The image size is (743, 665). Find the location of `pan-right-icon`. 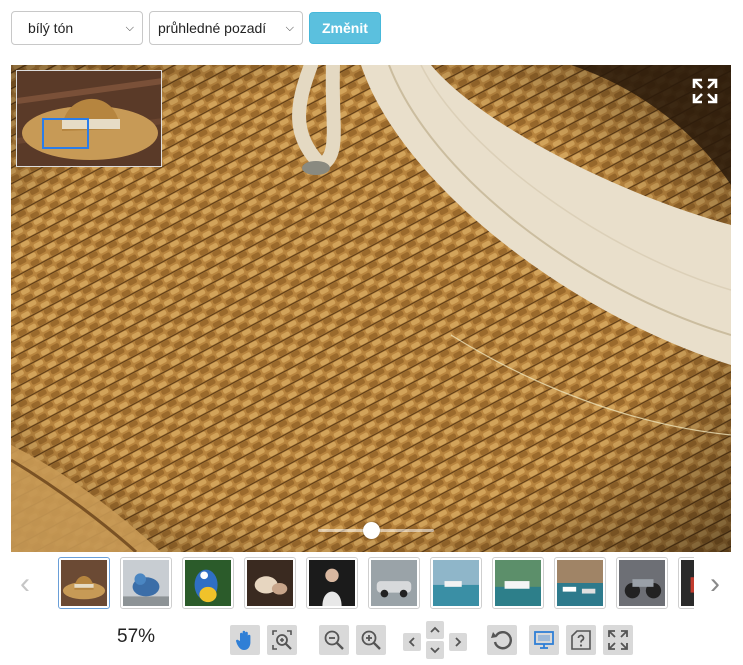

pan-right-icon is located at coordinates (458, 642).